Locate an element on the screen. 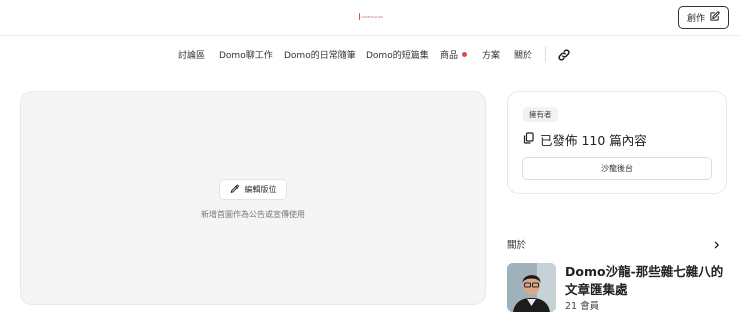  nav-item-products: 商品 is located at coordinates (449, 54).